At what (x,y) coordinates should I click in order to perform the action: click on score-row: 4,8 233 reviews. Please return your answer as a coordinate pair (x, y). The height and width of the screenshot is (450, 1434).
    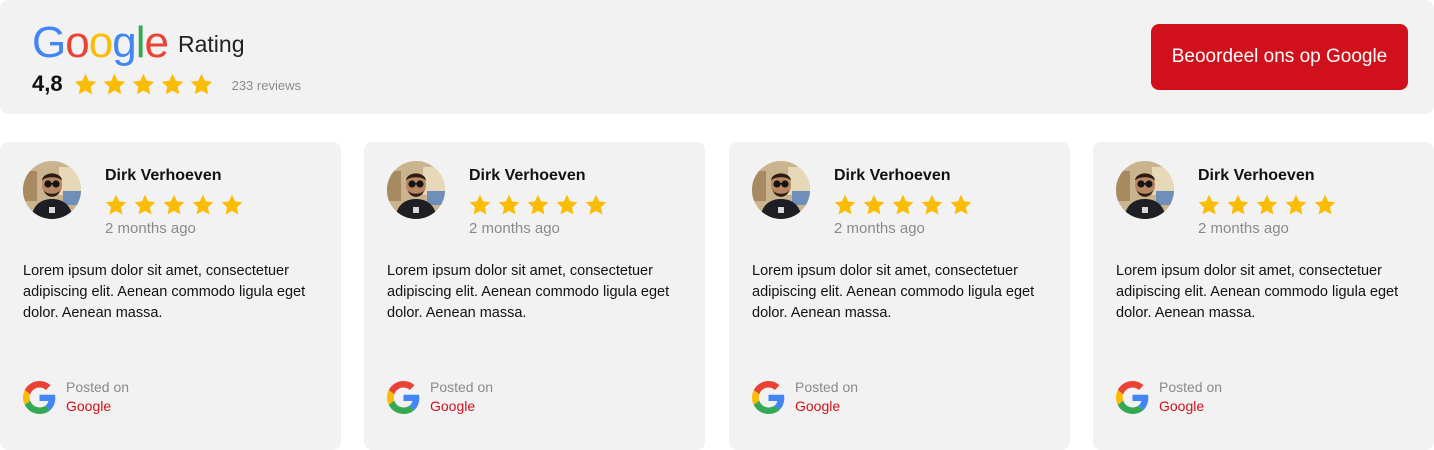
    Looking at the image, I should click on (166, 84).